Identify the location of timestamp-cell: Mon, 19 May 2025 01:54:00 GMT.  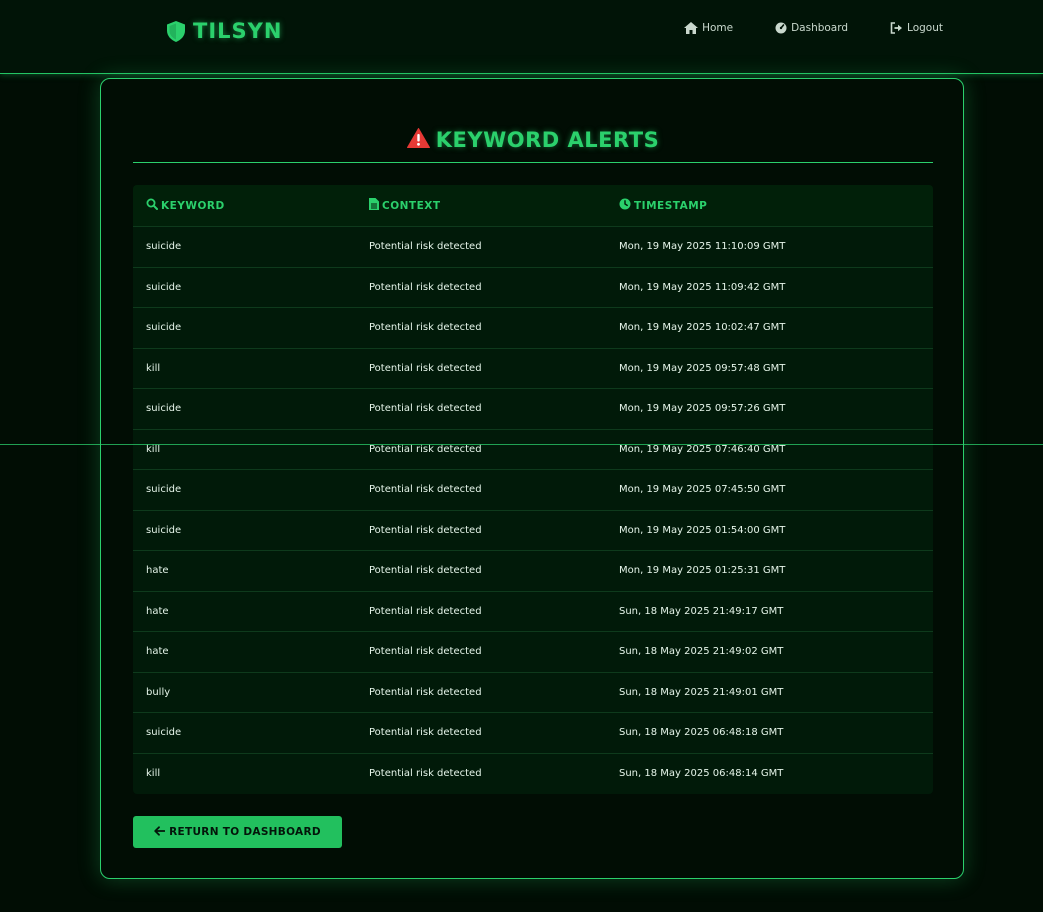
(702, 530).